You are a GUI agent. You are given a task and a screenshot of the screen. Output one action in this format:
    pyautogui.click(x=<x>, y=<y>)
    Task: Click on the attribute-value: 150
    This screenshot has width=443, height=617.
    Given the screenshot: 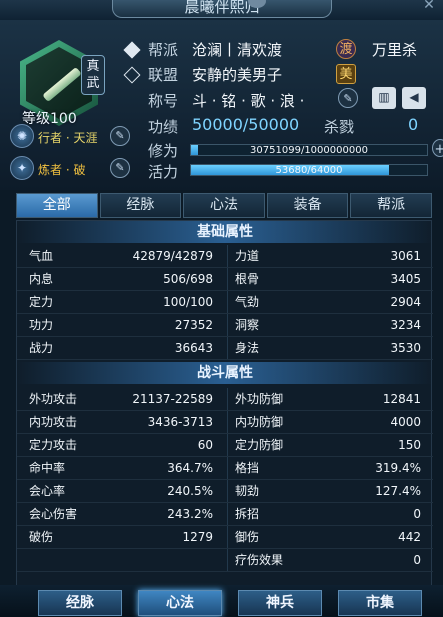 What is the action you would take?
    pyautogui.click(x=409, y=445)
    